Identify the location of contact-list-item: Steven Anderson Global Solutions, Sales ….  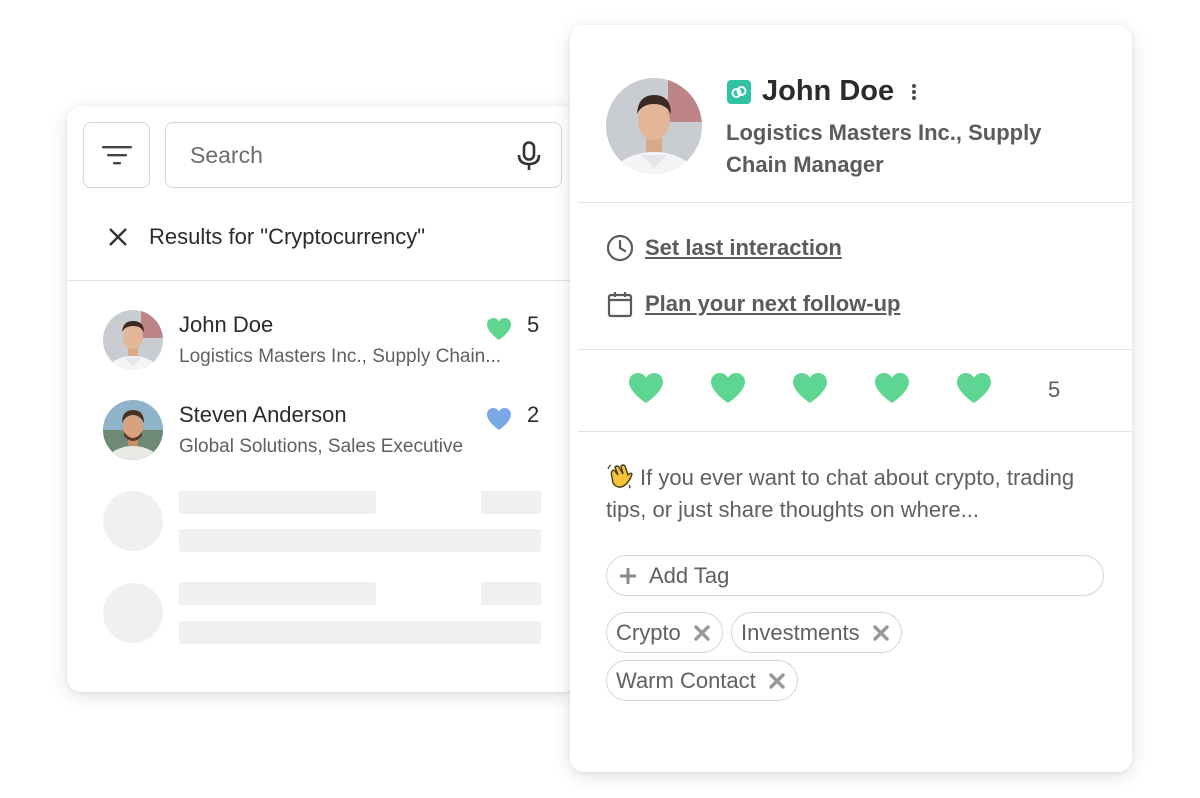
(323, 433).